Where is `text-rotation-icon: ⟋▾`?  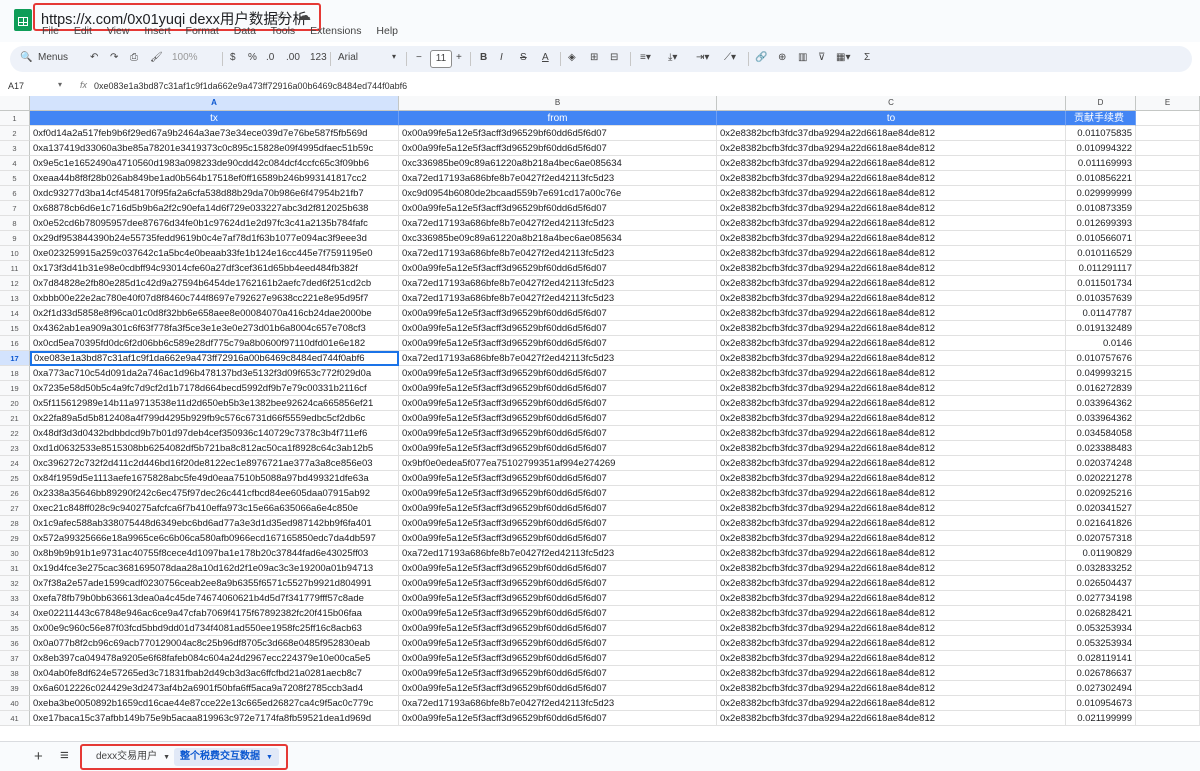 text-rotation-icon: ⟋▾ is located at coordinates (730, 57).